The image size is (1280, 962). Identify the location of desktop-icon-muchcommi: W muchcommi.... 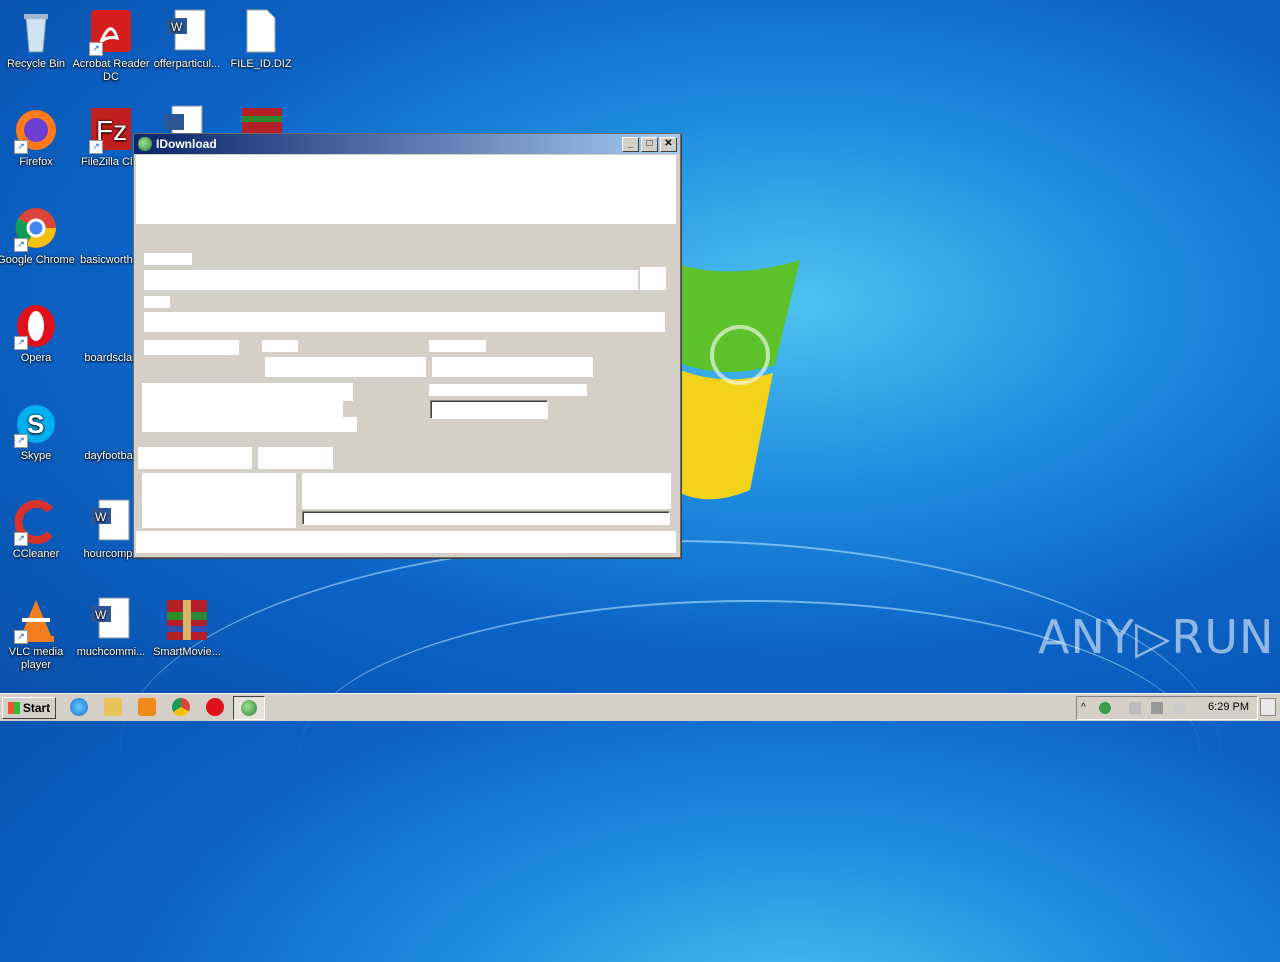
(111, 627).